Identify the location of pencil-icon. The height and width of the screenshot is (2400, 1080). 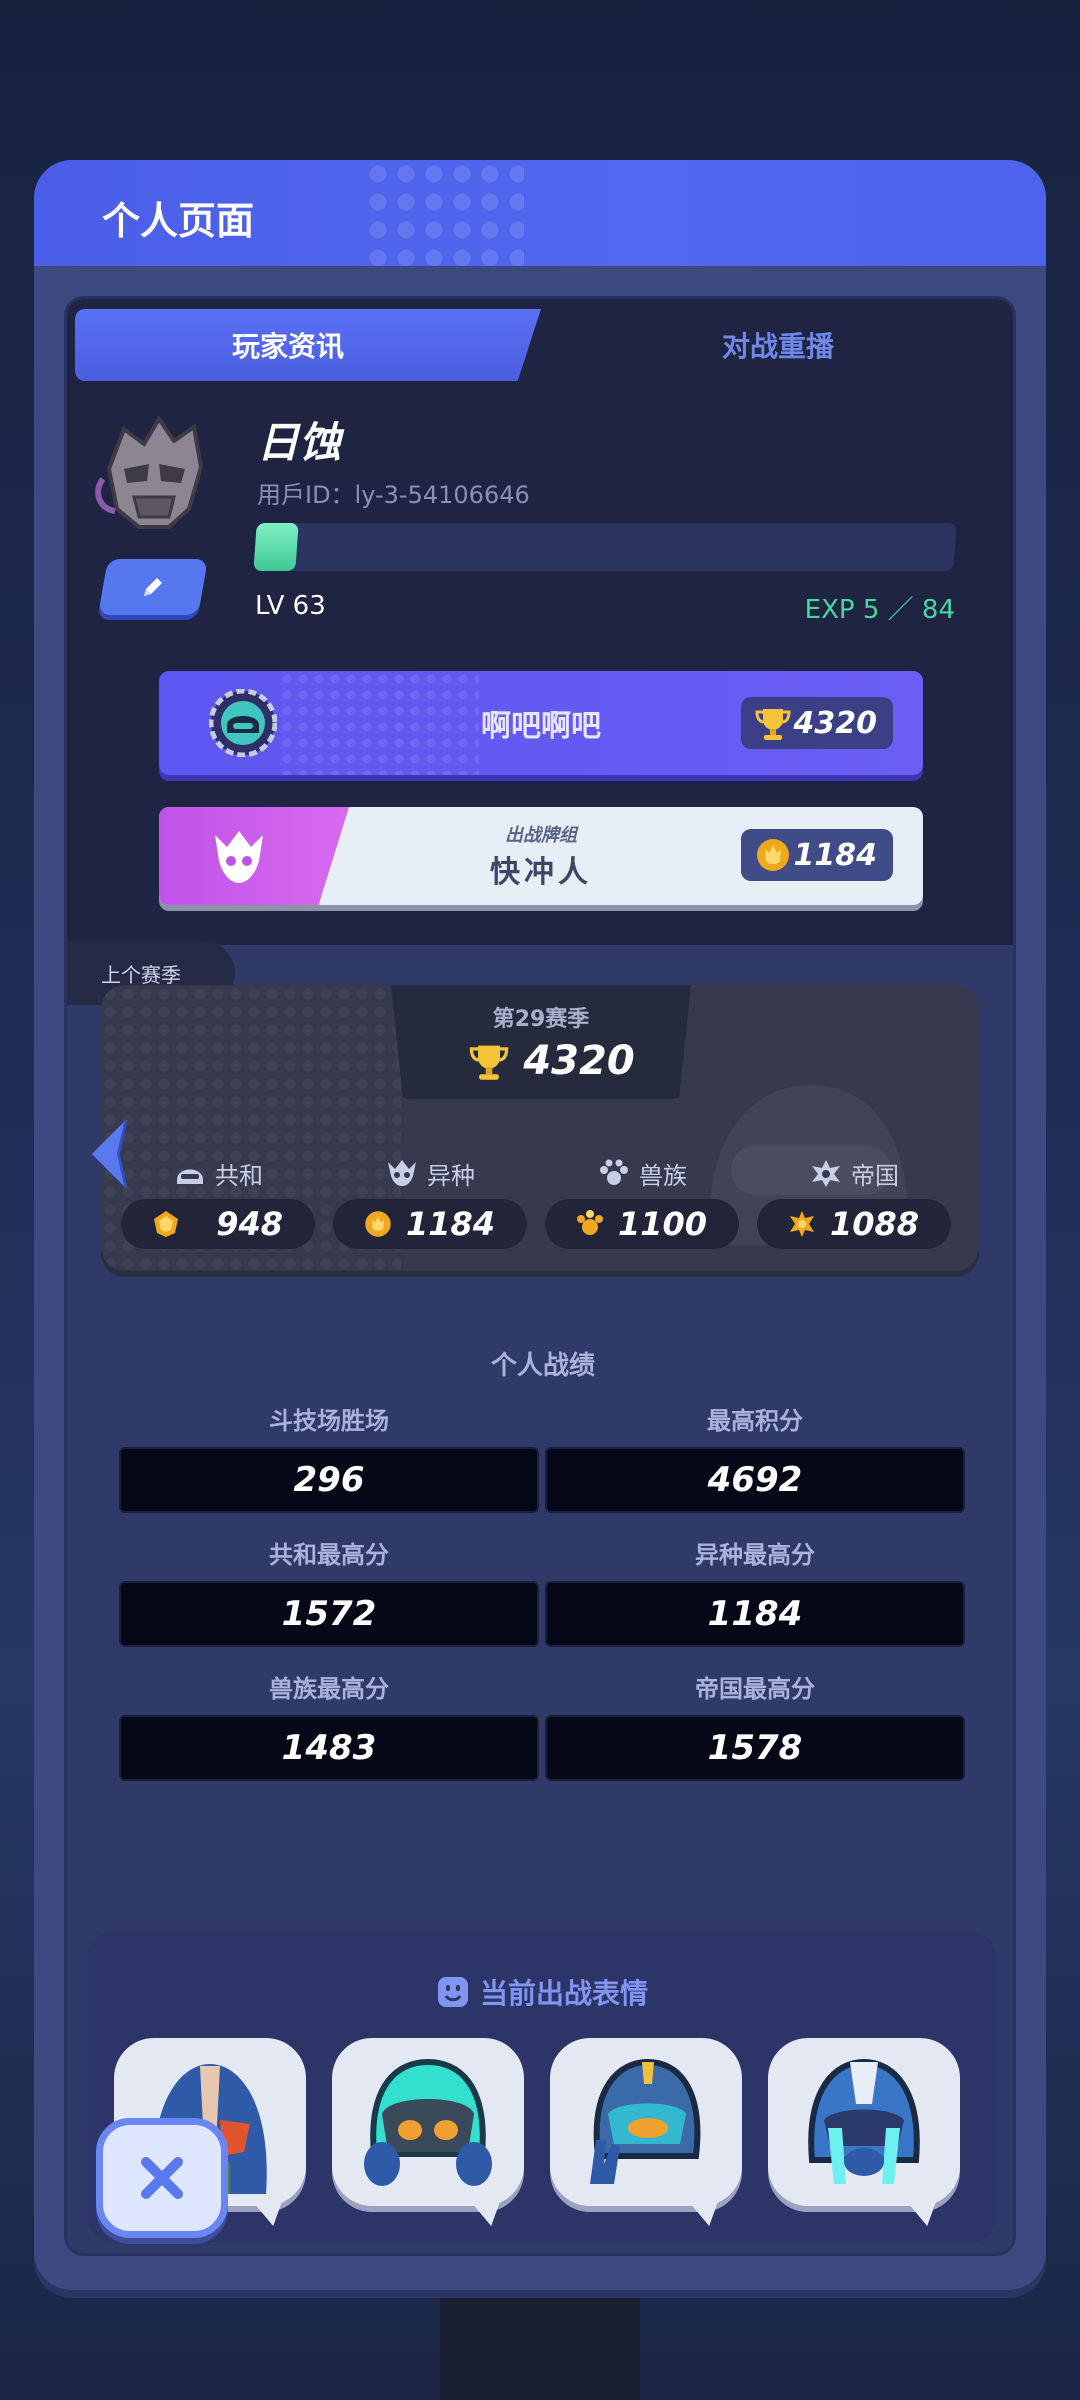
(153, 587).